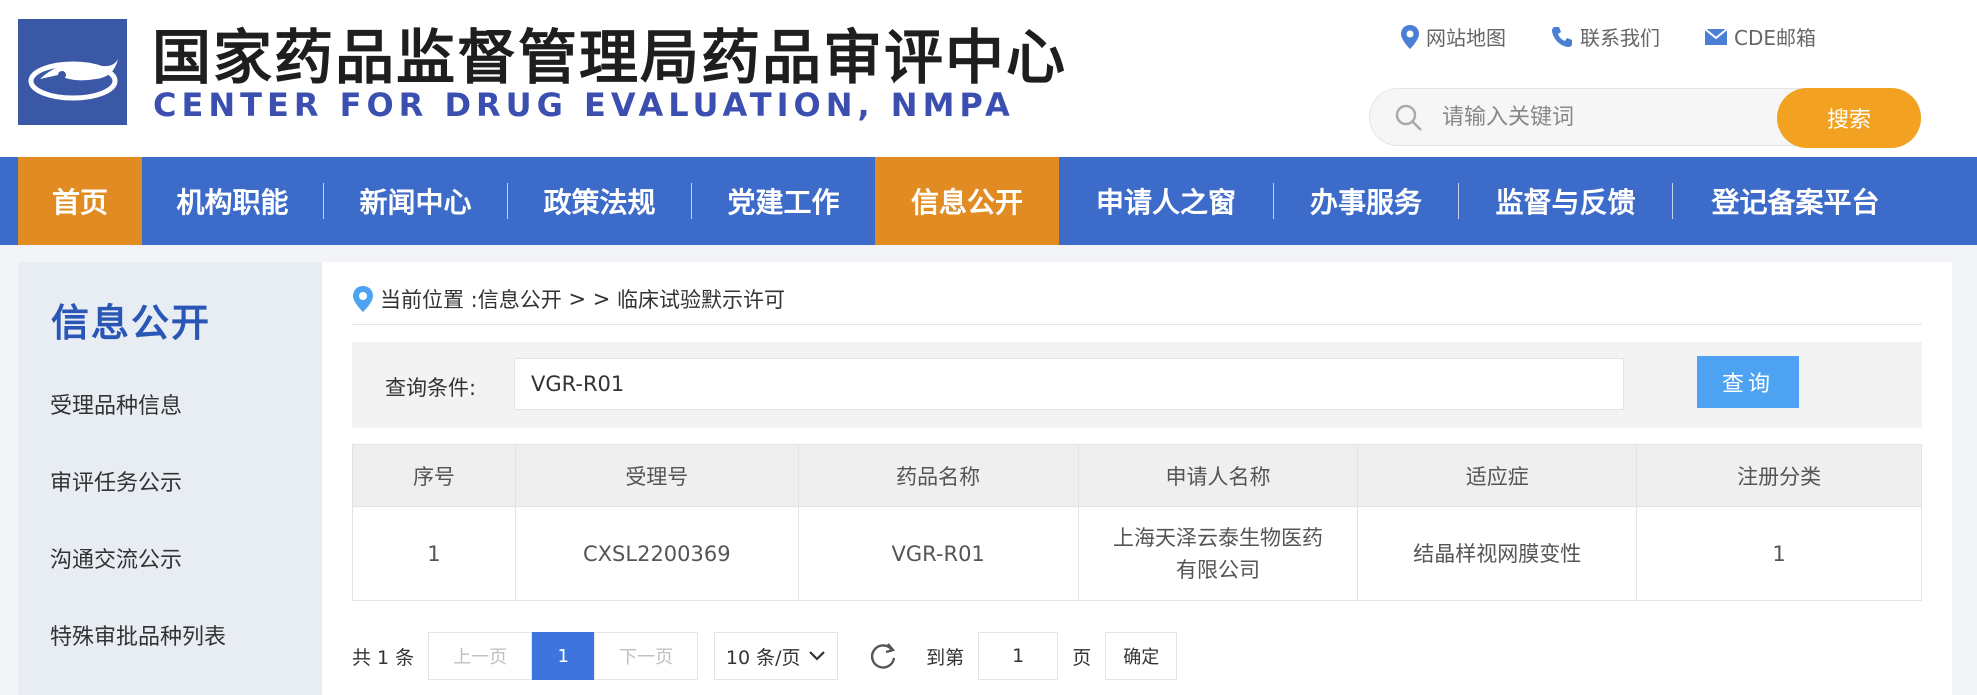 Image resolution: width=1977 pixels, height=695 pixels. I want to click on site-search: 搜索, so click(1645, 118).